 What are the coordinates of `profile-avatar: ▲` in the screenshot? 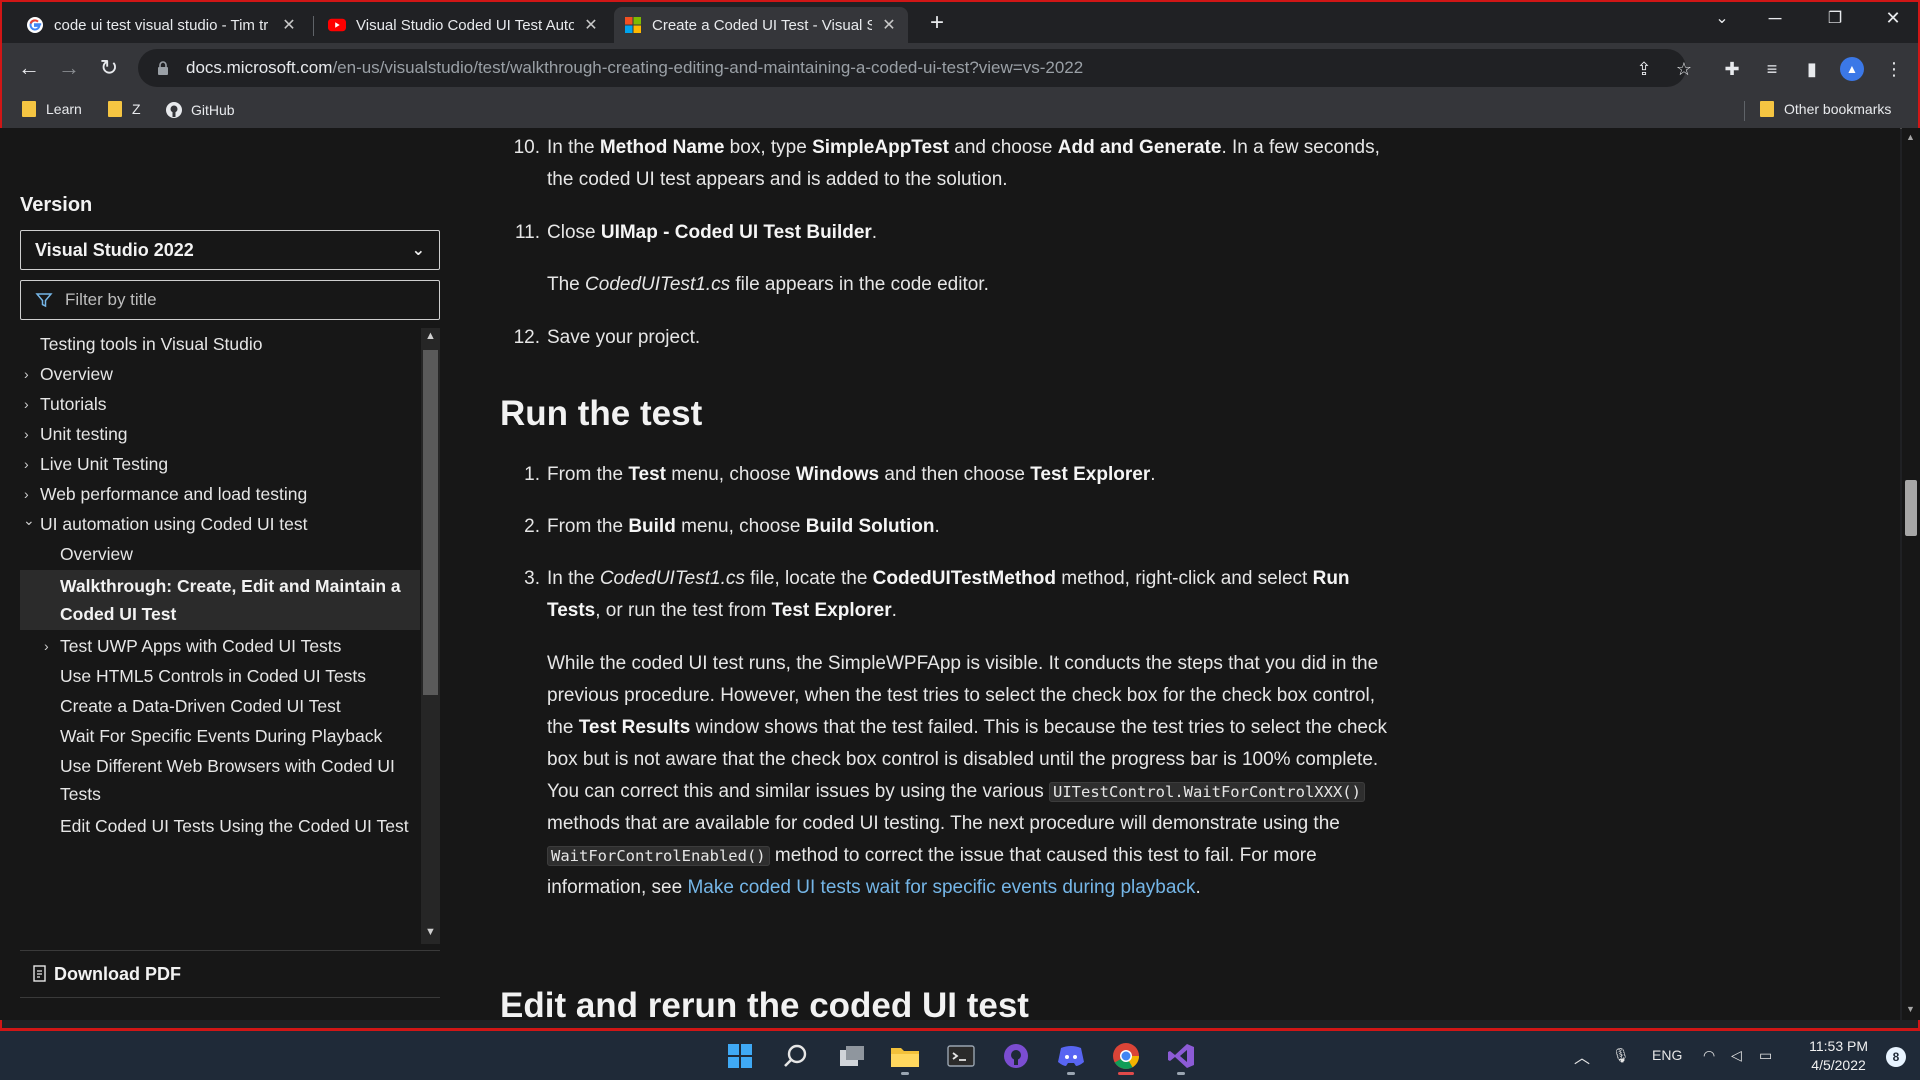 It's located at (1852, 69).